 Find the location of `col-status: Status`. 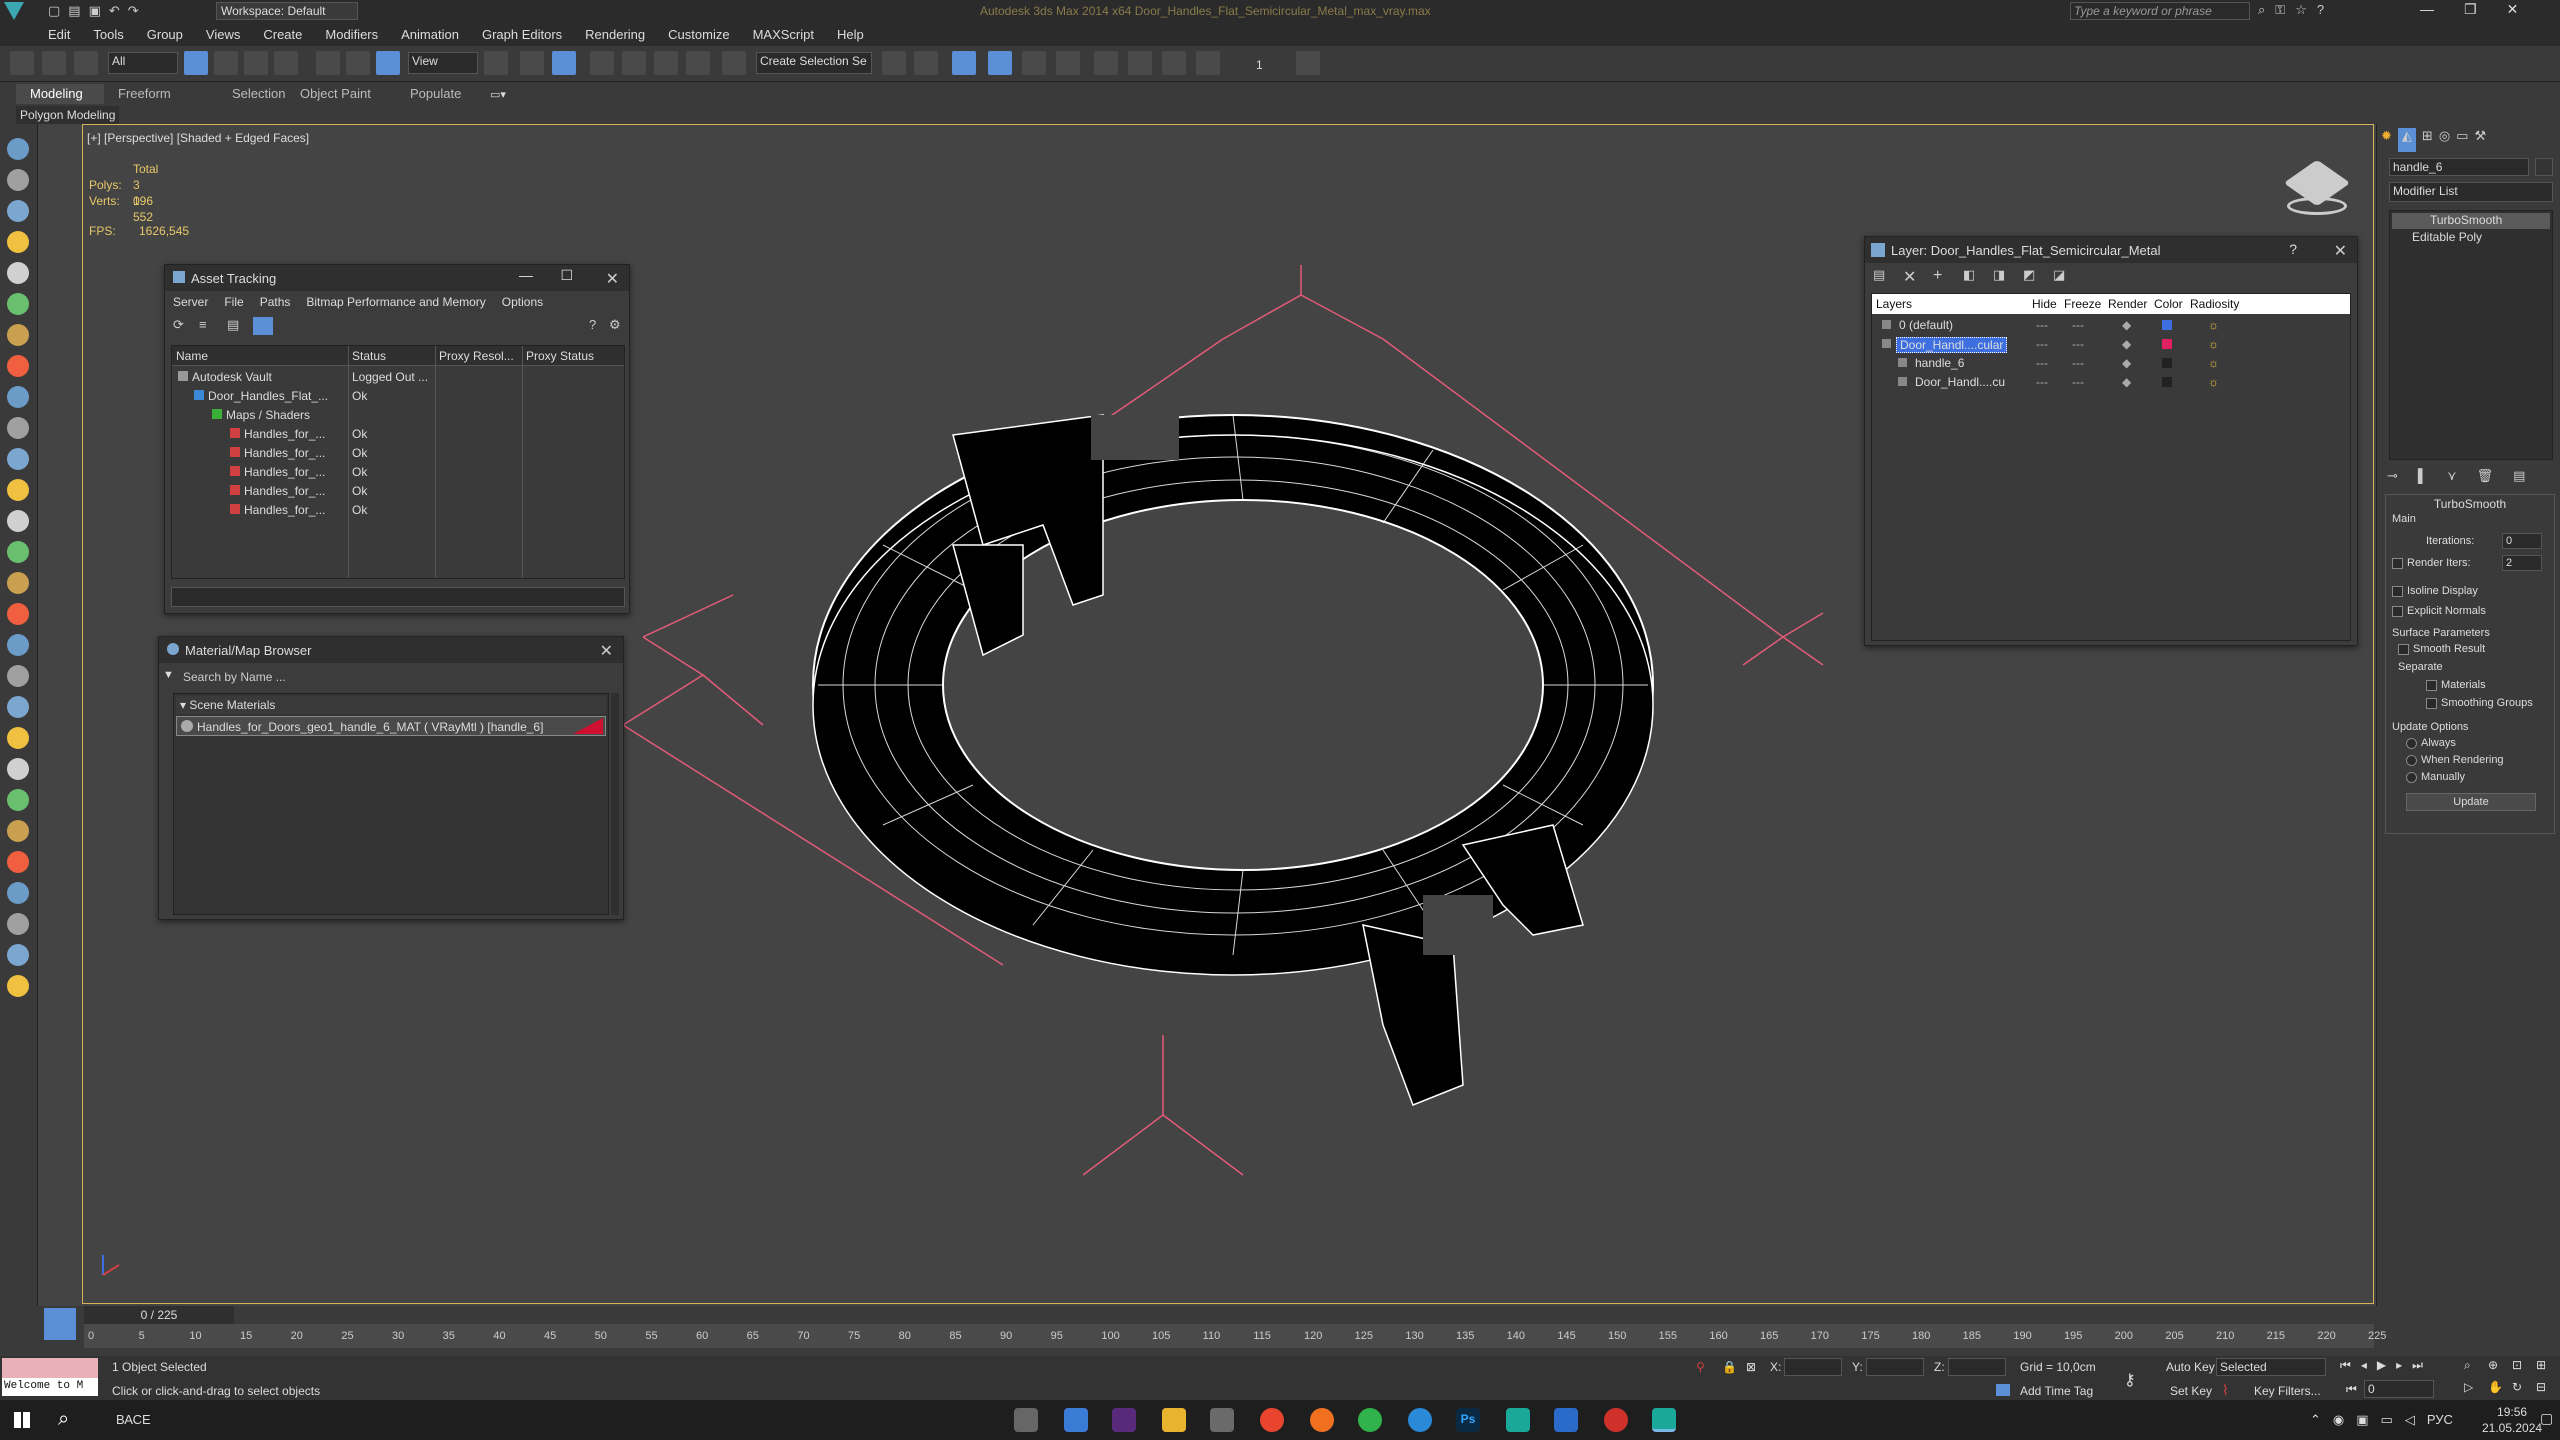

col-status: Status is located at coordinates (369, 356).